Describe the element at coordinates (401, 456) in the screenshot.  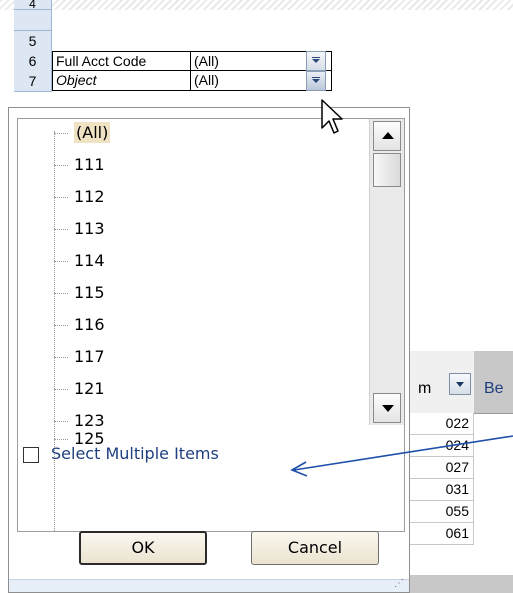
I see `annotation-arrow-icon` at that location.